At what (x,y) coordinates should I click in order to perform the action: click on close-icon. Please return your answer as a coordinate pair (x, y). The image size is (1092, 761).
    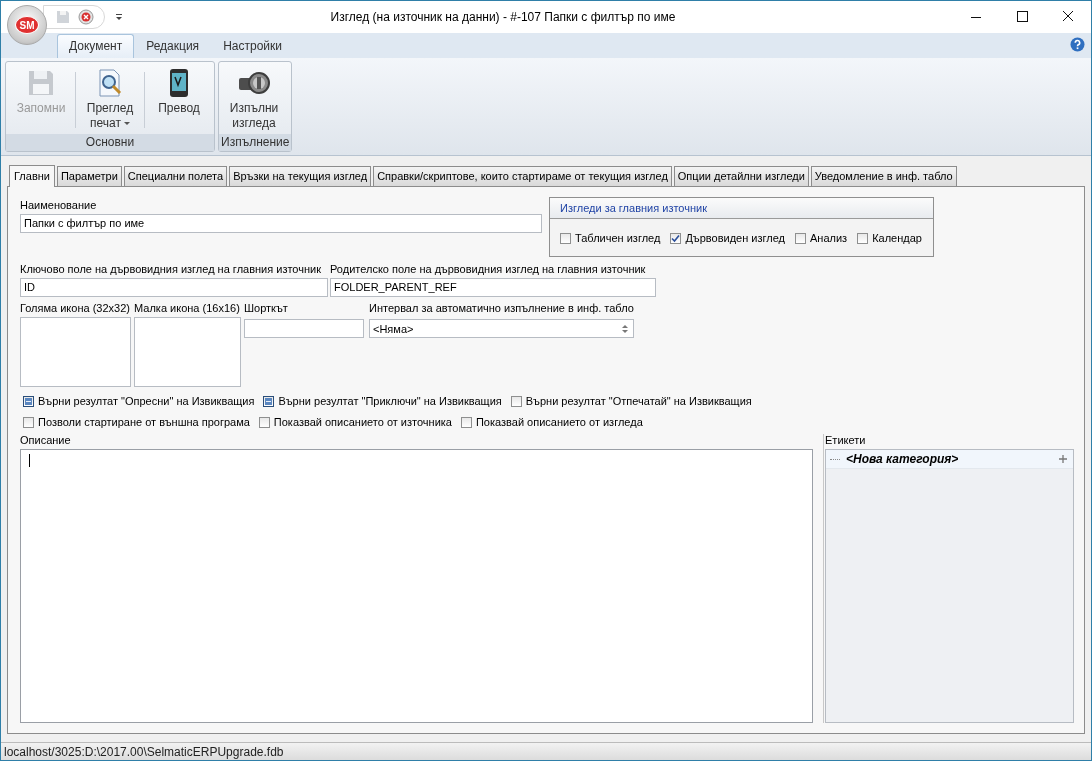
    Looking at the image, I should click on (86, 17).